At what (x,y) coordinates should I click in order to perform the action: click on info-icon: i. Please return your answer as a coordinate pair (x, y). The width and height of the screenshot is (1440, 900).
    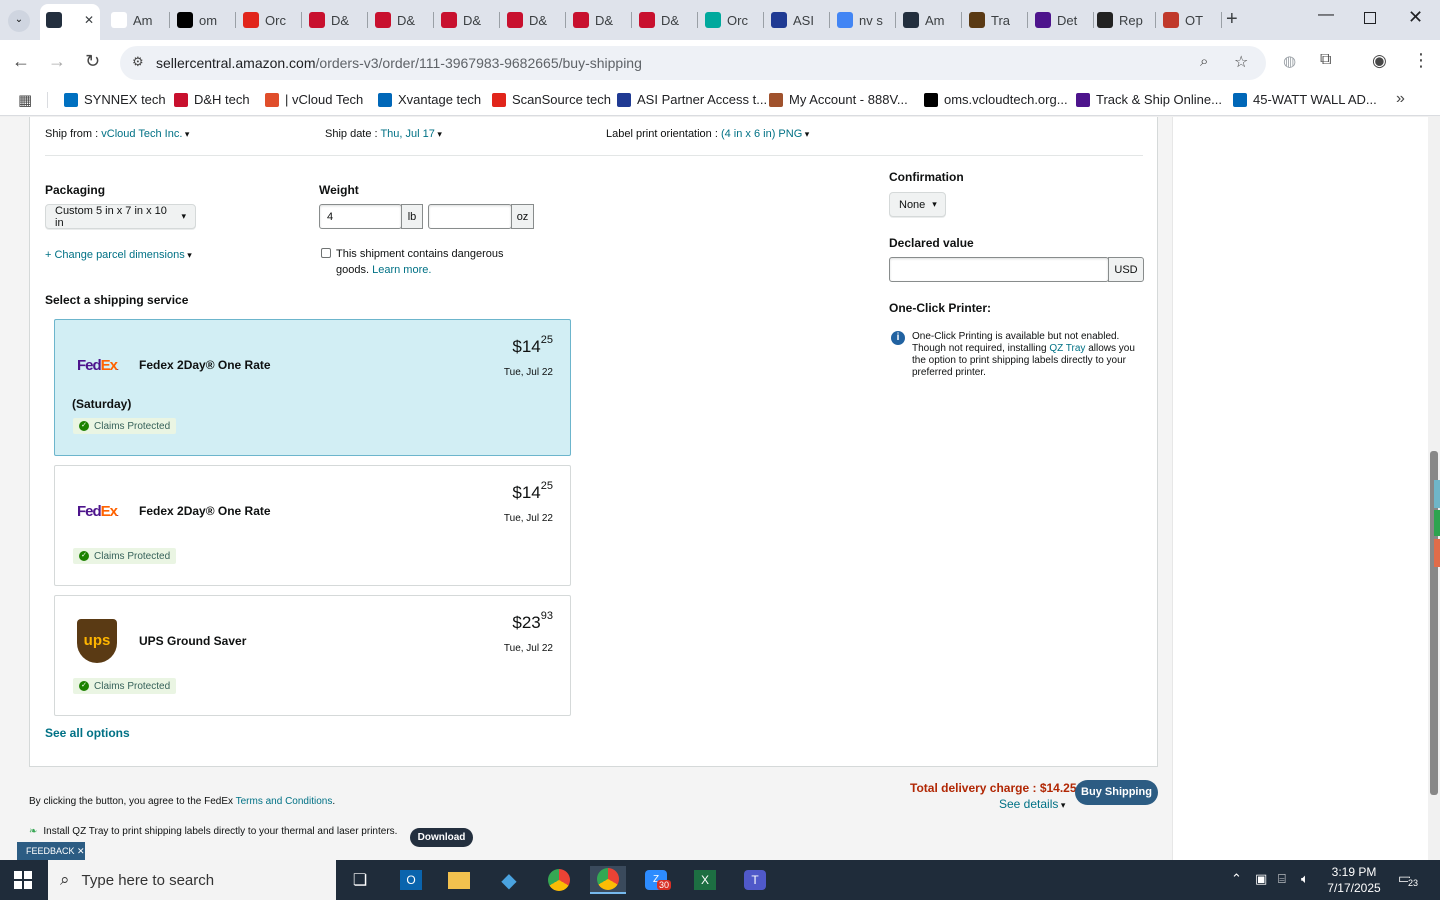
    Looking at the image, I should click on (898, 338).